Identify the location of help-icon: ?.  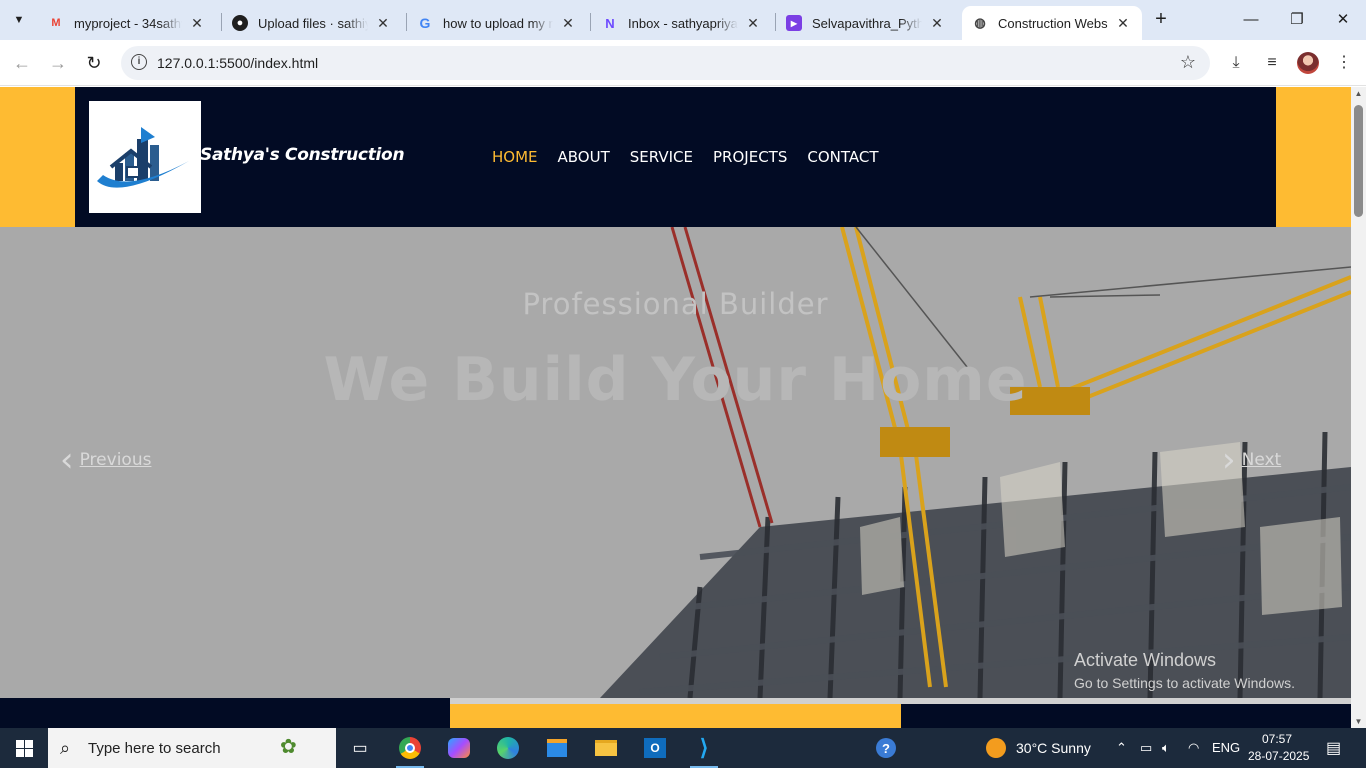
(886, 748).